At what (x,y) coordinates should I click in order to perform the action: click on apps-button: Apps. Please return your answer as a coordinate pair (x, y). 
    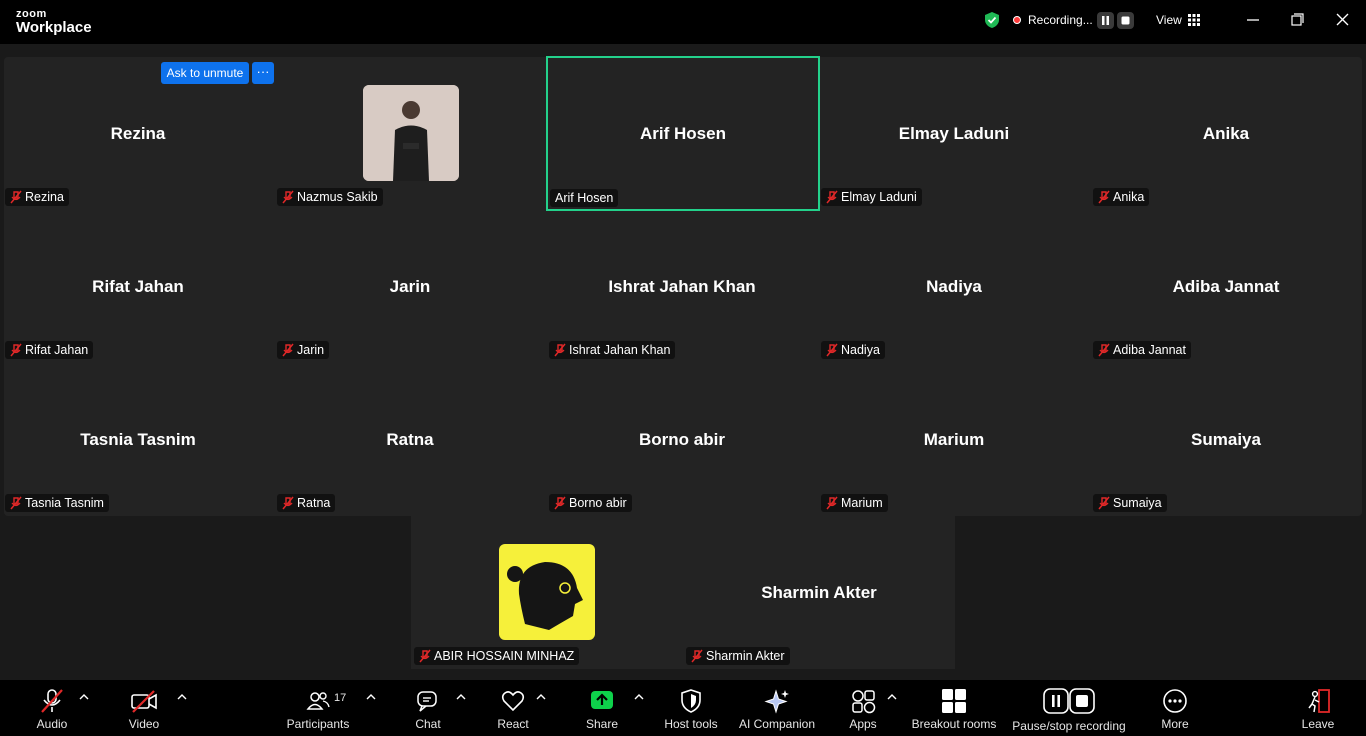
    Looking at the image, I should click on (863, 708).